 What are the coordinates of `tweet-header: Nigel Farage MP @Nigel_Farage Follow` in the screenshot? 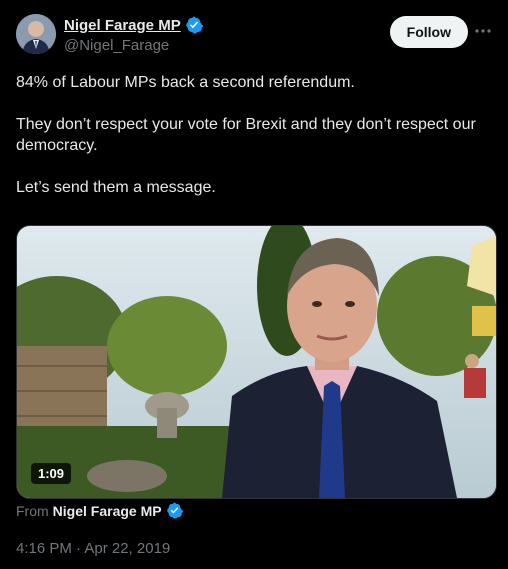 It's located at (254, 36).